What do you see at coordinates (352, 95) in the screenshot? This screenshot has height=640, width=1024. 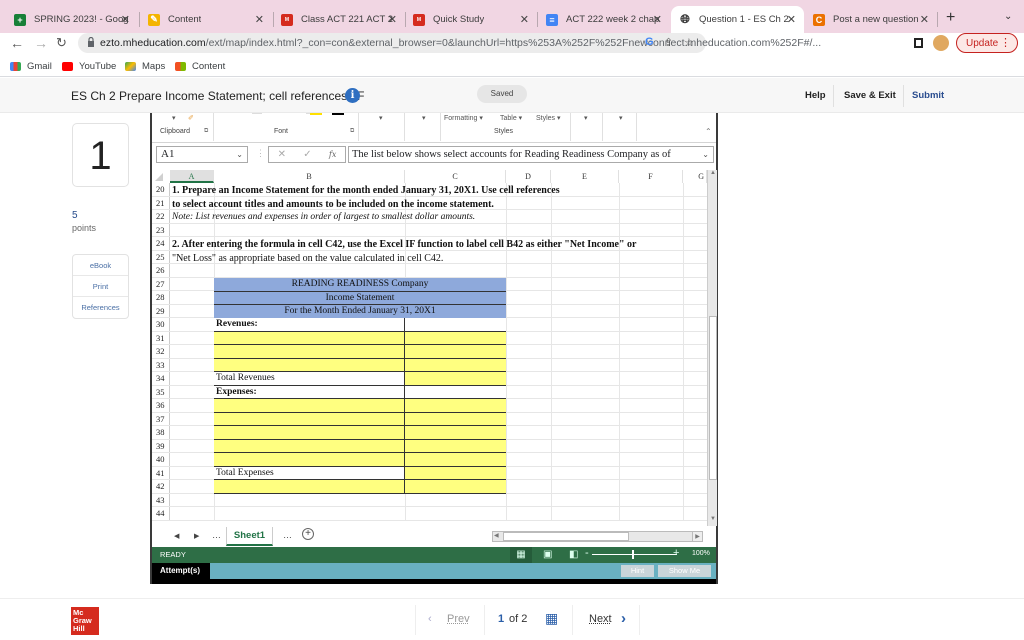 I see `info-icon: i` at bounding box center [352, 95].